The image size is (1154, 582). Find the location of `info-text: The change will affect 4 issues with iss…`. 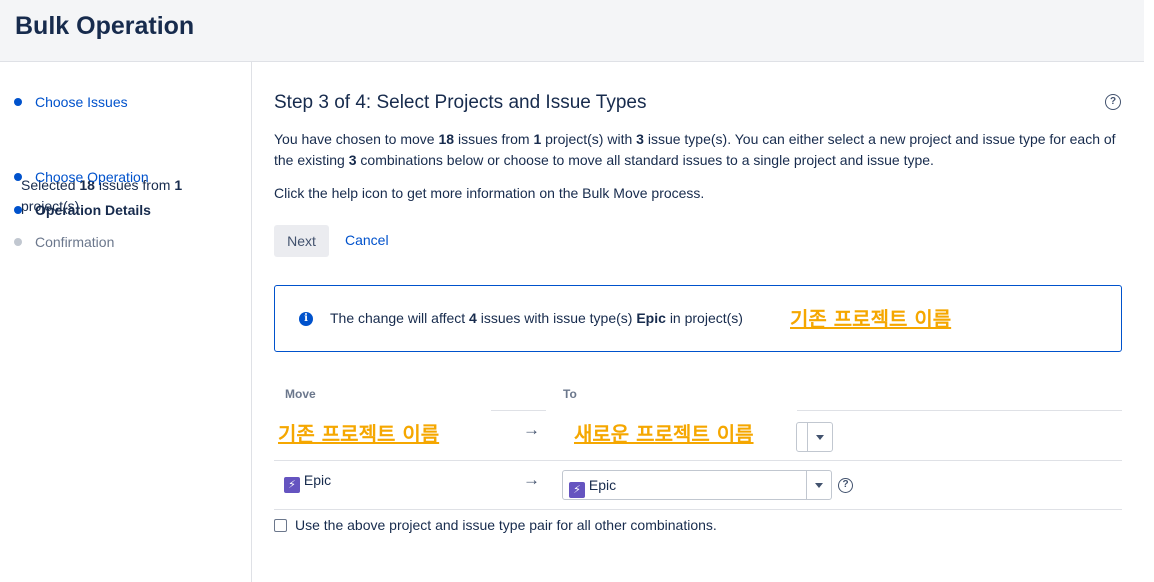

info-text: The change will affect 4 issues with iss… is located at coordinates (536, 318).